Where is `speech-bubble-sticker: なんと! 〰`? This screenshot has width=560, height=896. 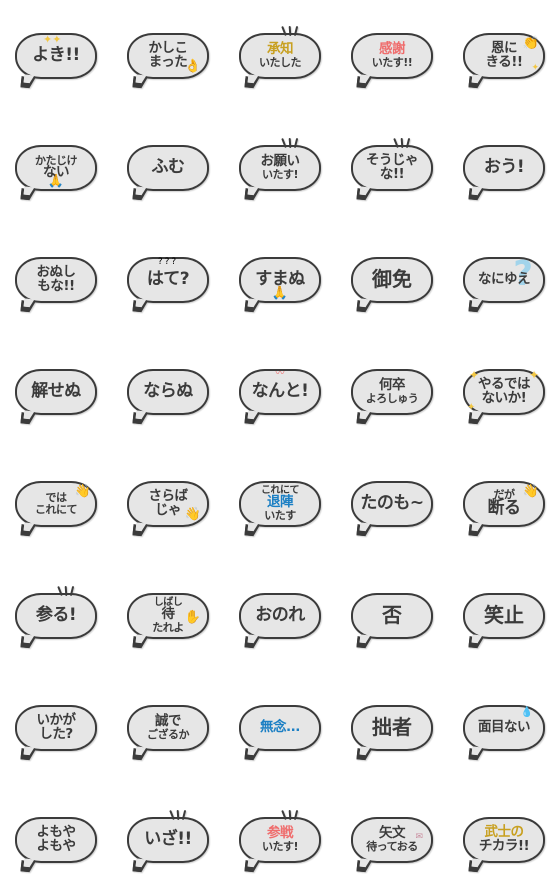 speech-bubble-sticker: なんと! 〰 is located at coordinates (280, 397).